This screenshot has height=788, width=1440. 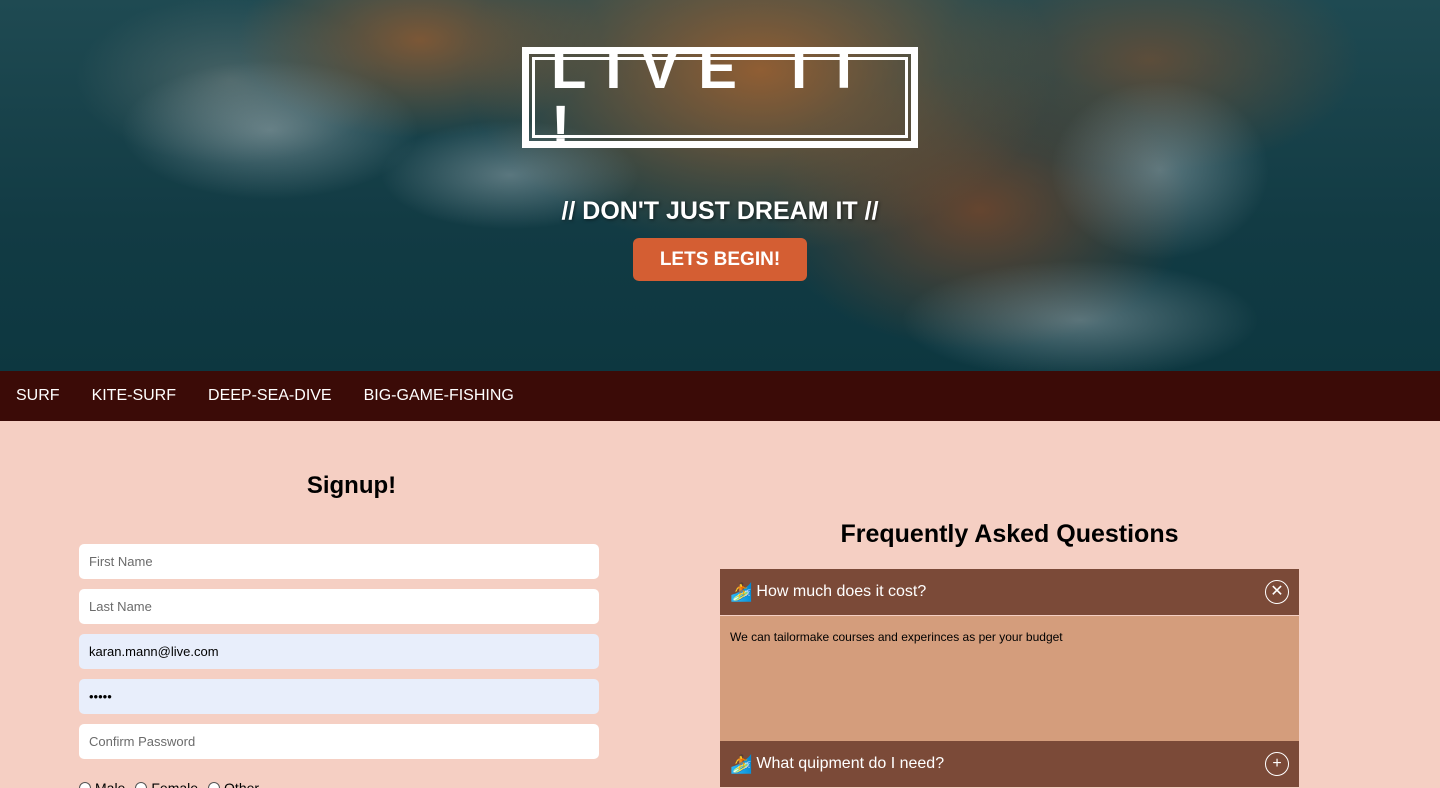 I want to click on password-field, so click(x=339, y=696).